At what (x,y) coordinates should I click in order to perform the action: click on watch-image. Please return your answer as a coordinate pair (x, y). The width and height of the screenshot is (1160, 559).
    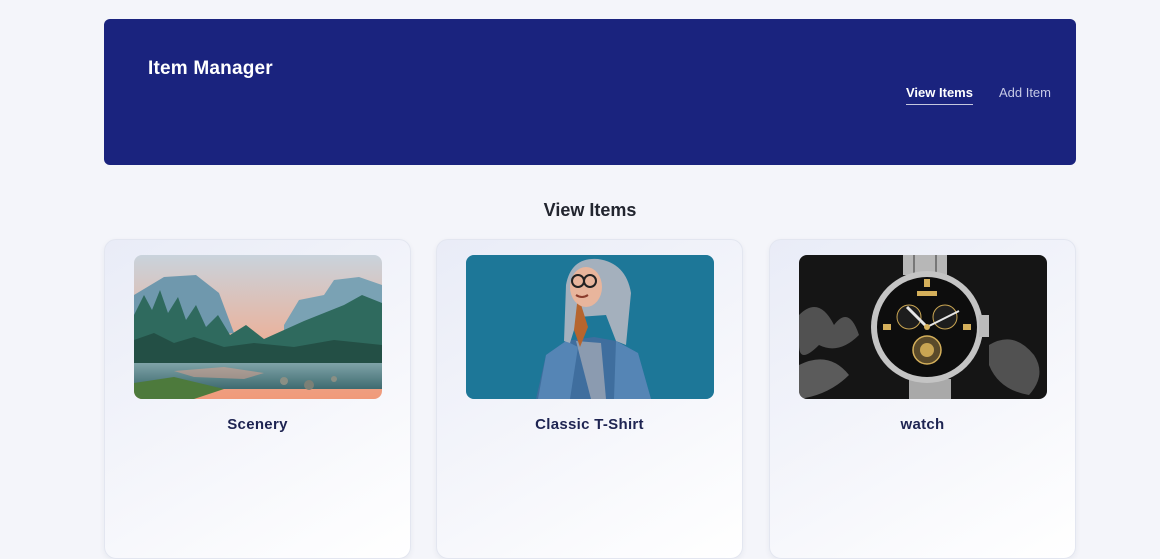
    Looking at the image, I should click on (923, 327).